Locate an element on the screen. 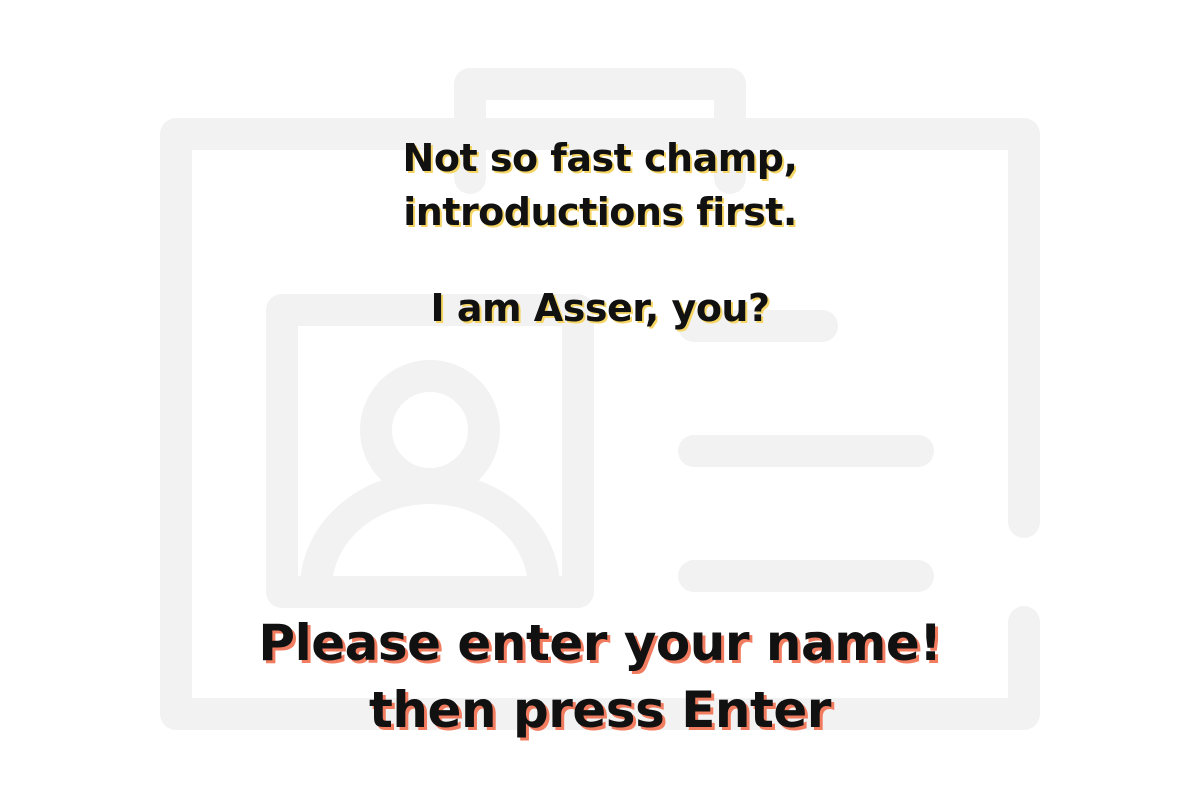  intro-line-2: introductions first. is located at coordinates (600, 212).